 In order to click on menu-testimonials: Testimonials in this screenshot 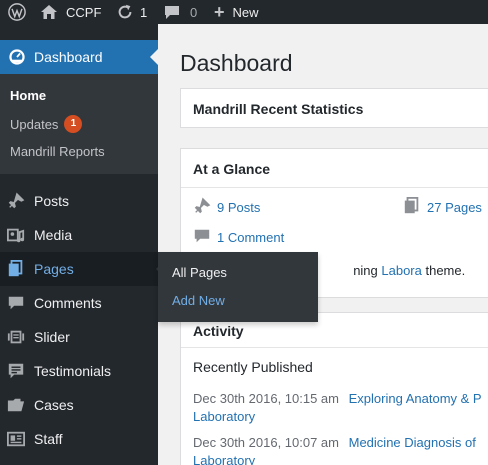, I will do `click(79, 371)`.